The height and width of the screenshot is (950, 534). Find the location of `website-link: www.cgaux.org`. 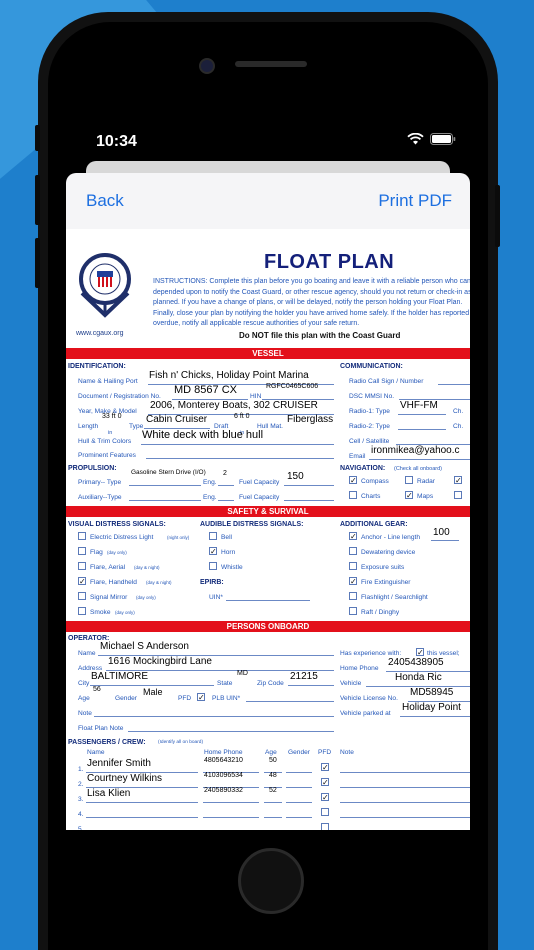

website-link: www.cgaux.org is located at coordinates (100, 333).